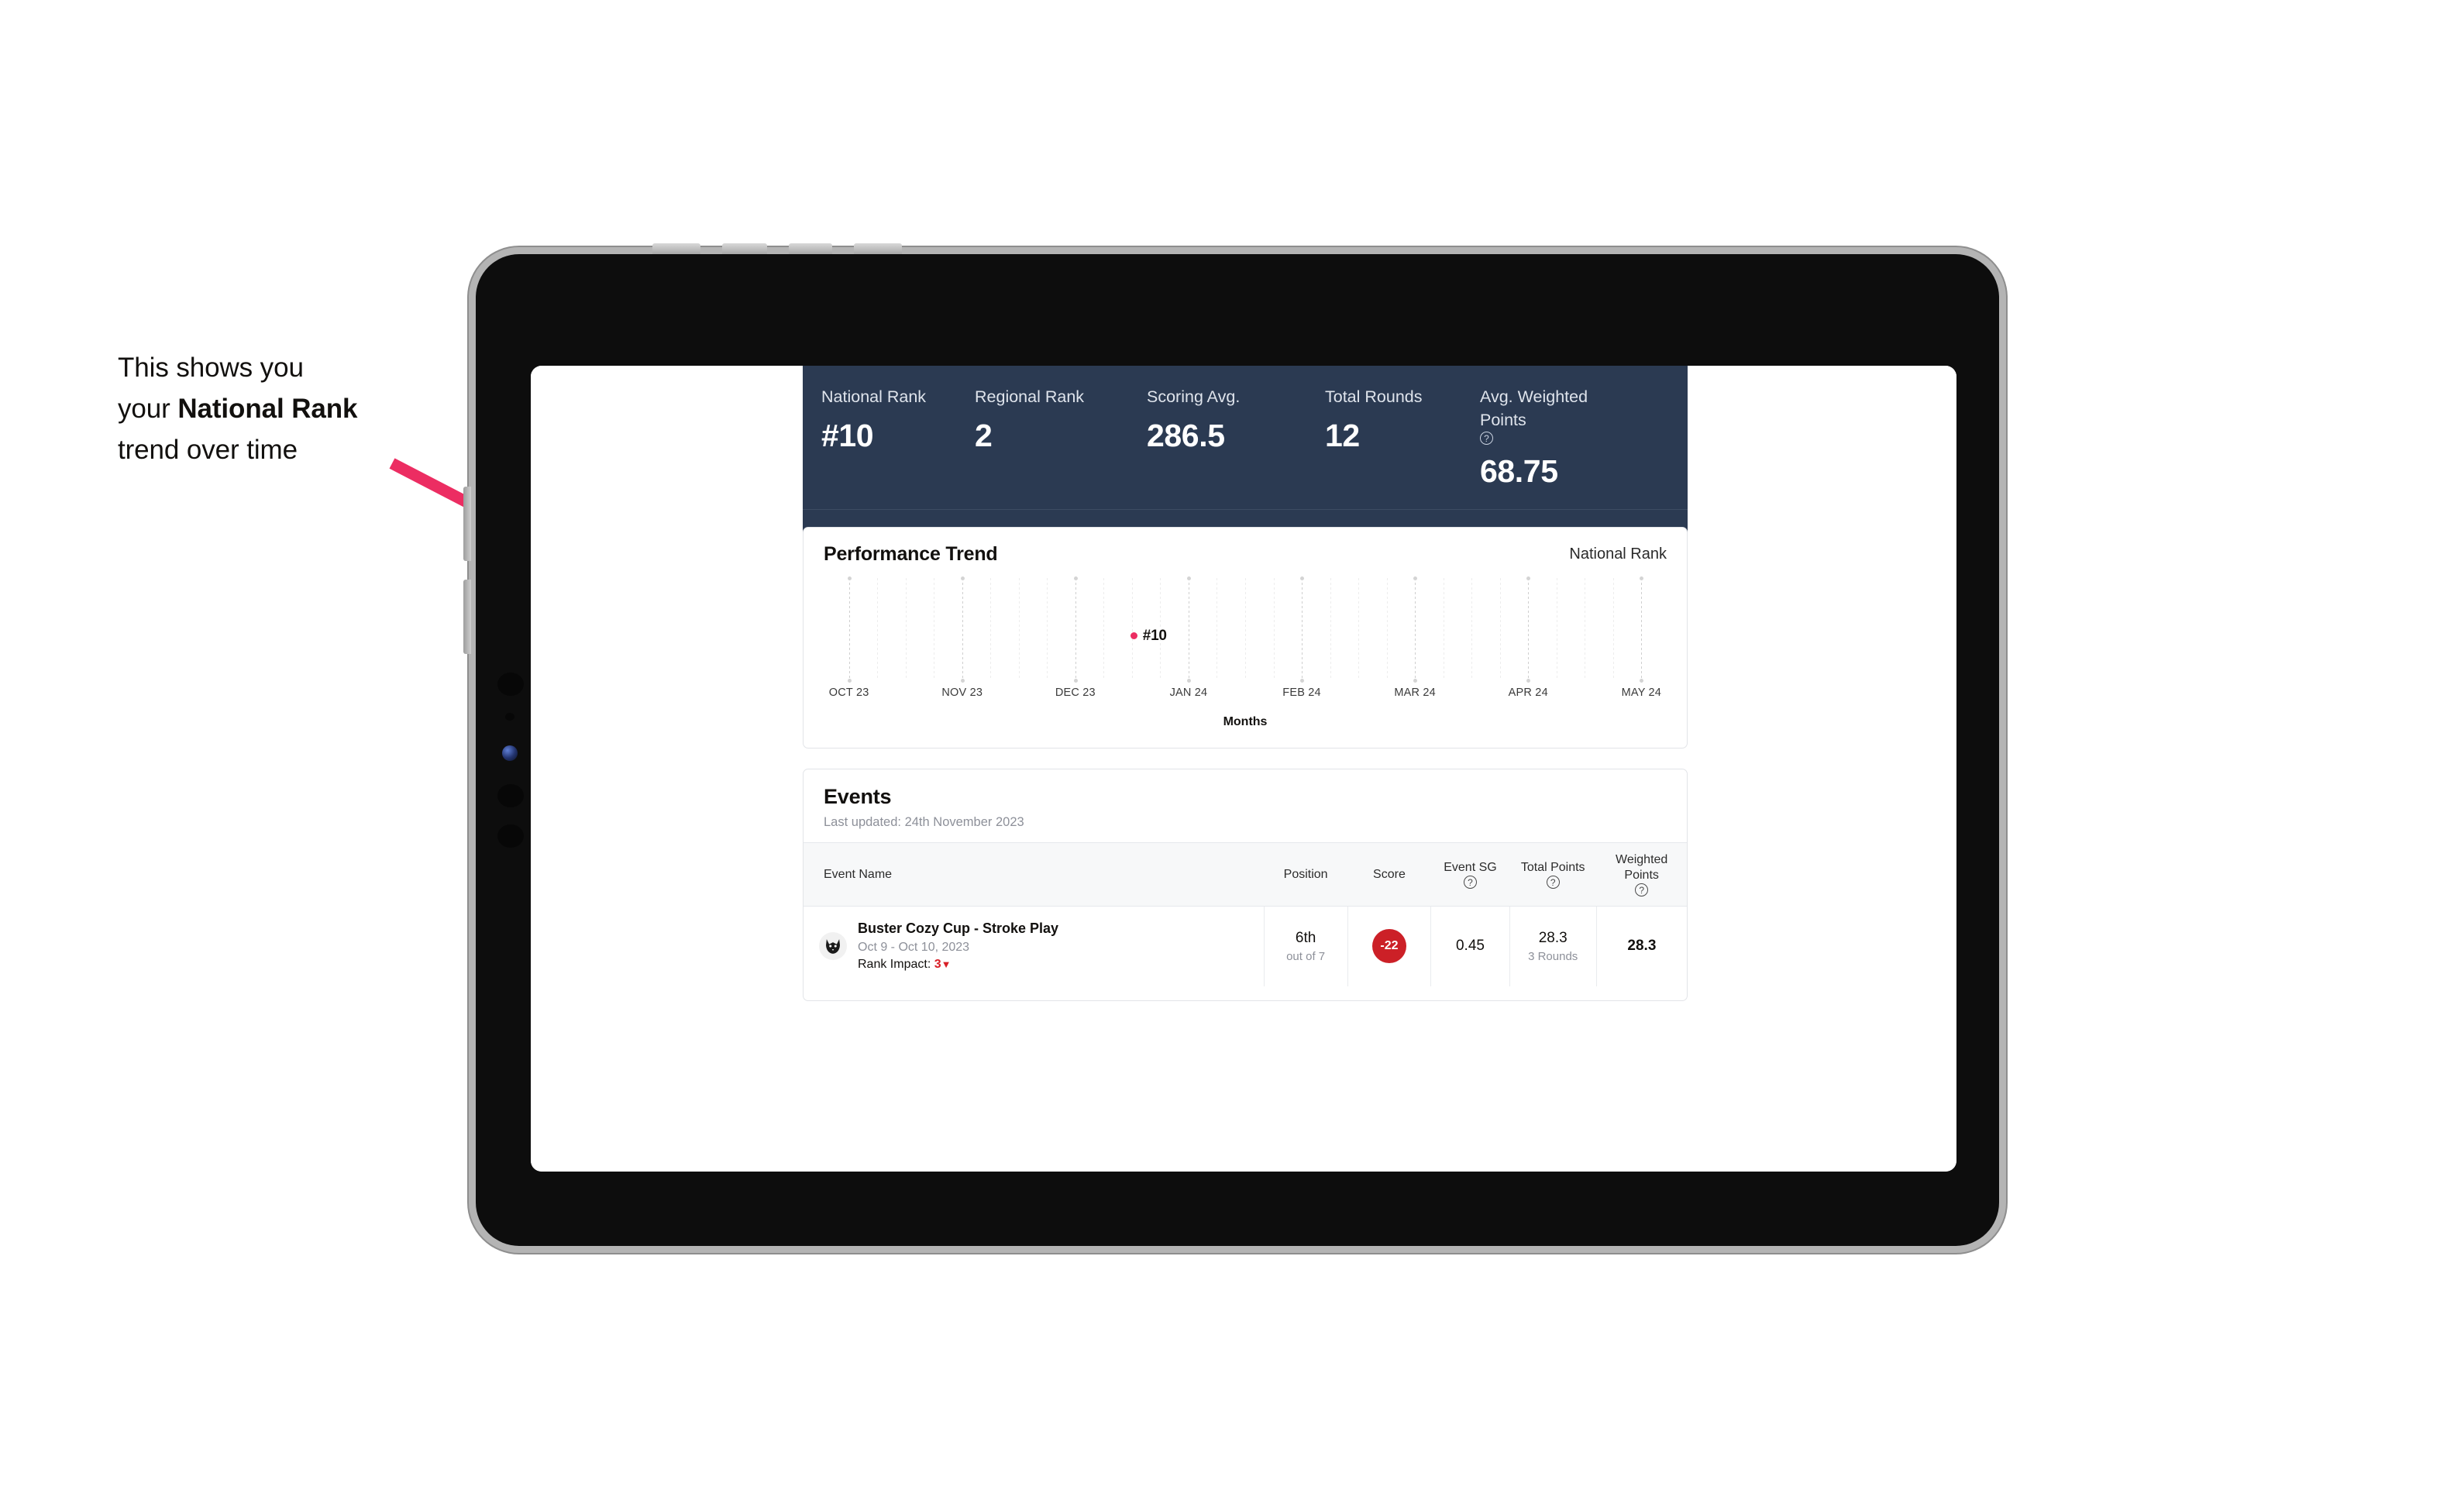 The image size is (2464, 1497). I want to click on rank-impact-value: 3, so click(937, 965).